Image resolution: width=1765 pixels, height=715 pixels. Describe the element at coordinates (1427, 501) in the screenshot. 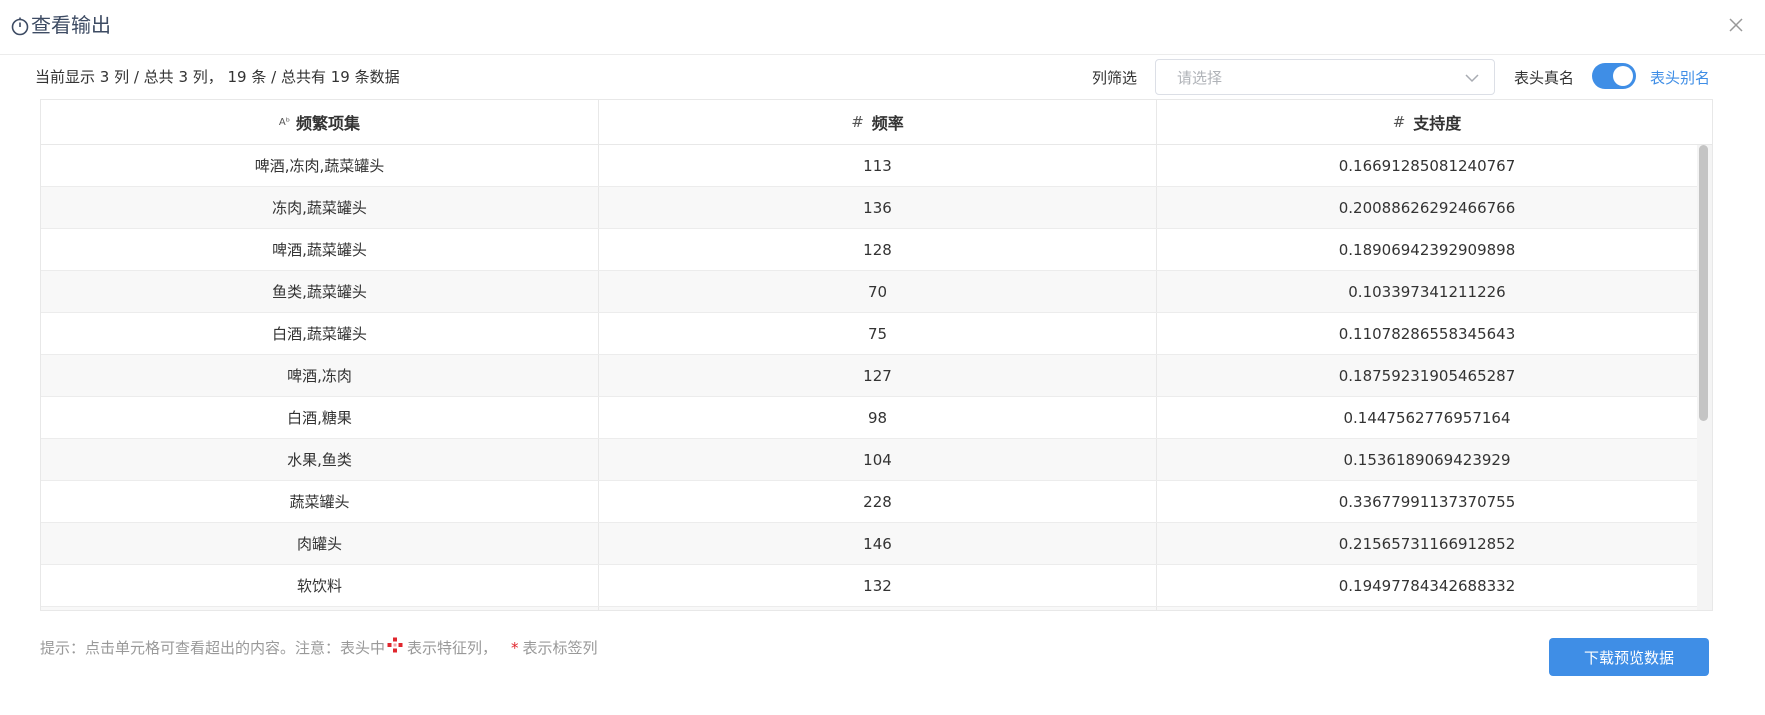

I see `table-cell: 0.33677991137370755` at that location.